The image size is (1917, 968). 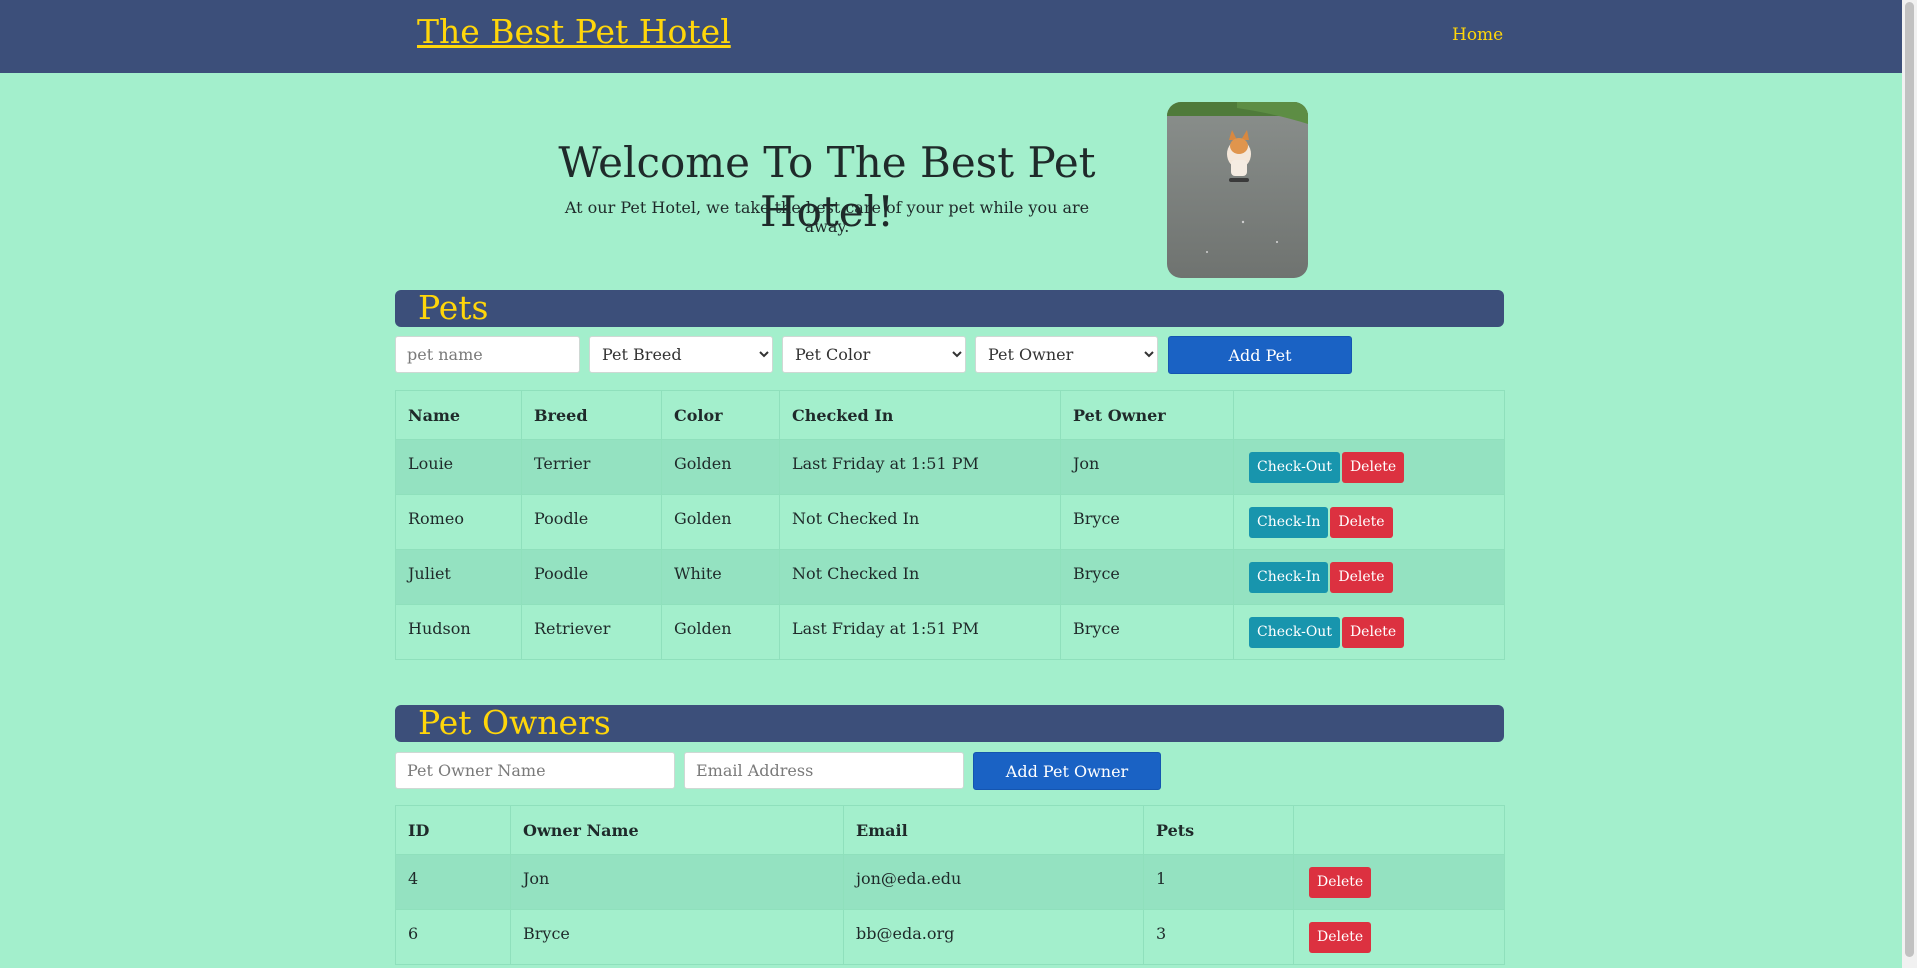 I want to click on owner-pets-cell: 3, so click(x=1218, y=937).